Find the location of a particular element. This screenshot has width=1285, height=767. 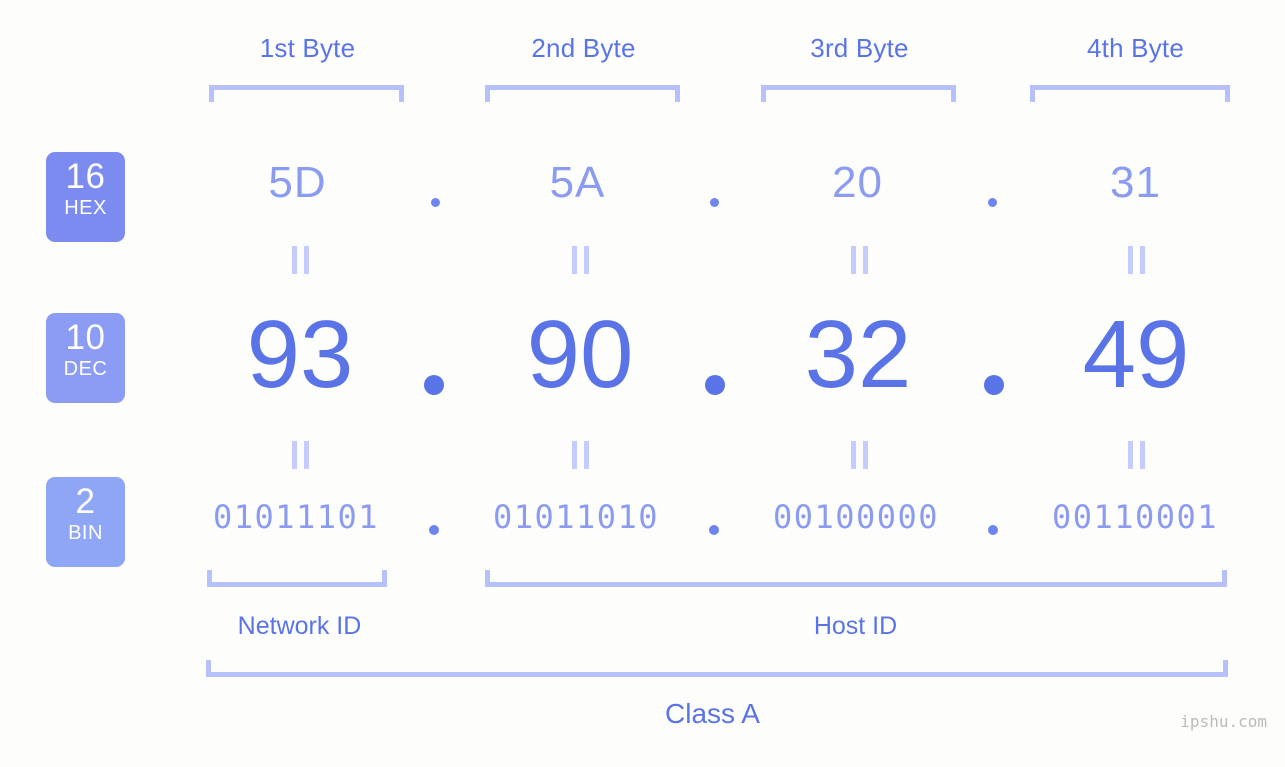

byte-header-1: 1st Byte is located at coordinates (307, 48).